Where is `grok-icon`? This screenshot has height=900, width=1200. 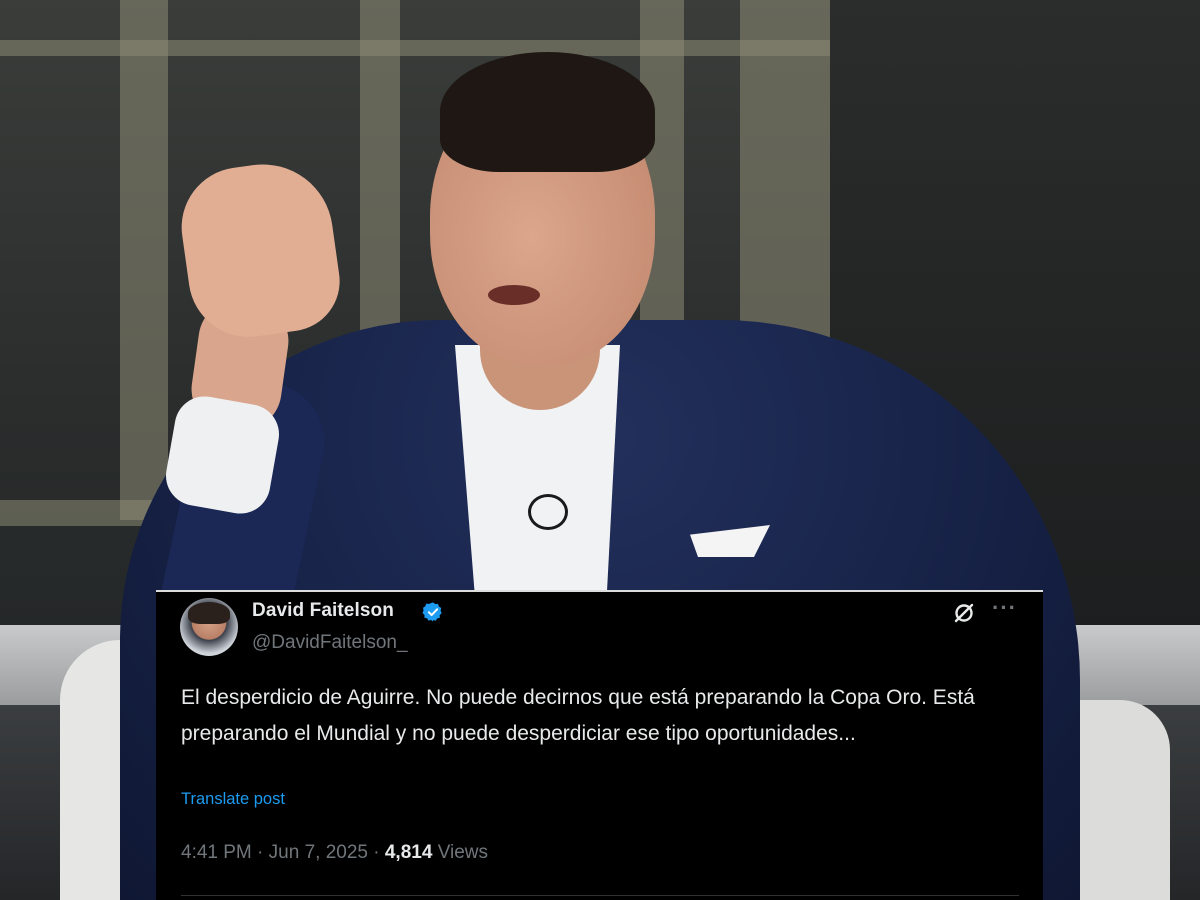 grok-icon is located at coordinates (964, 613).